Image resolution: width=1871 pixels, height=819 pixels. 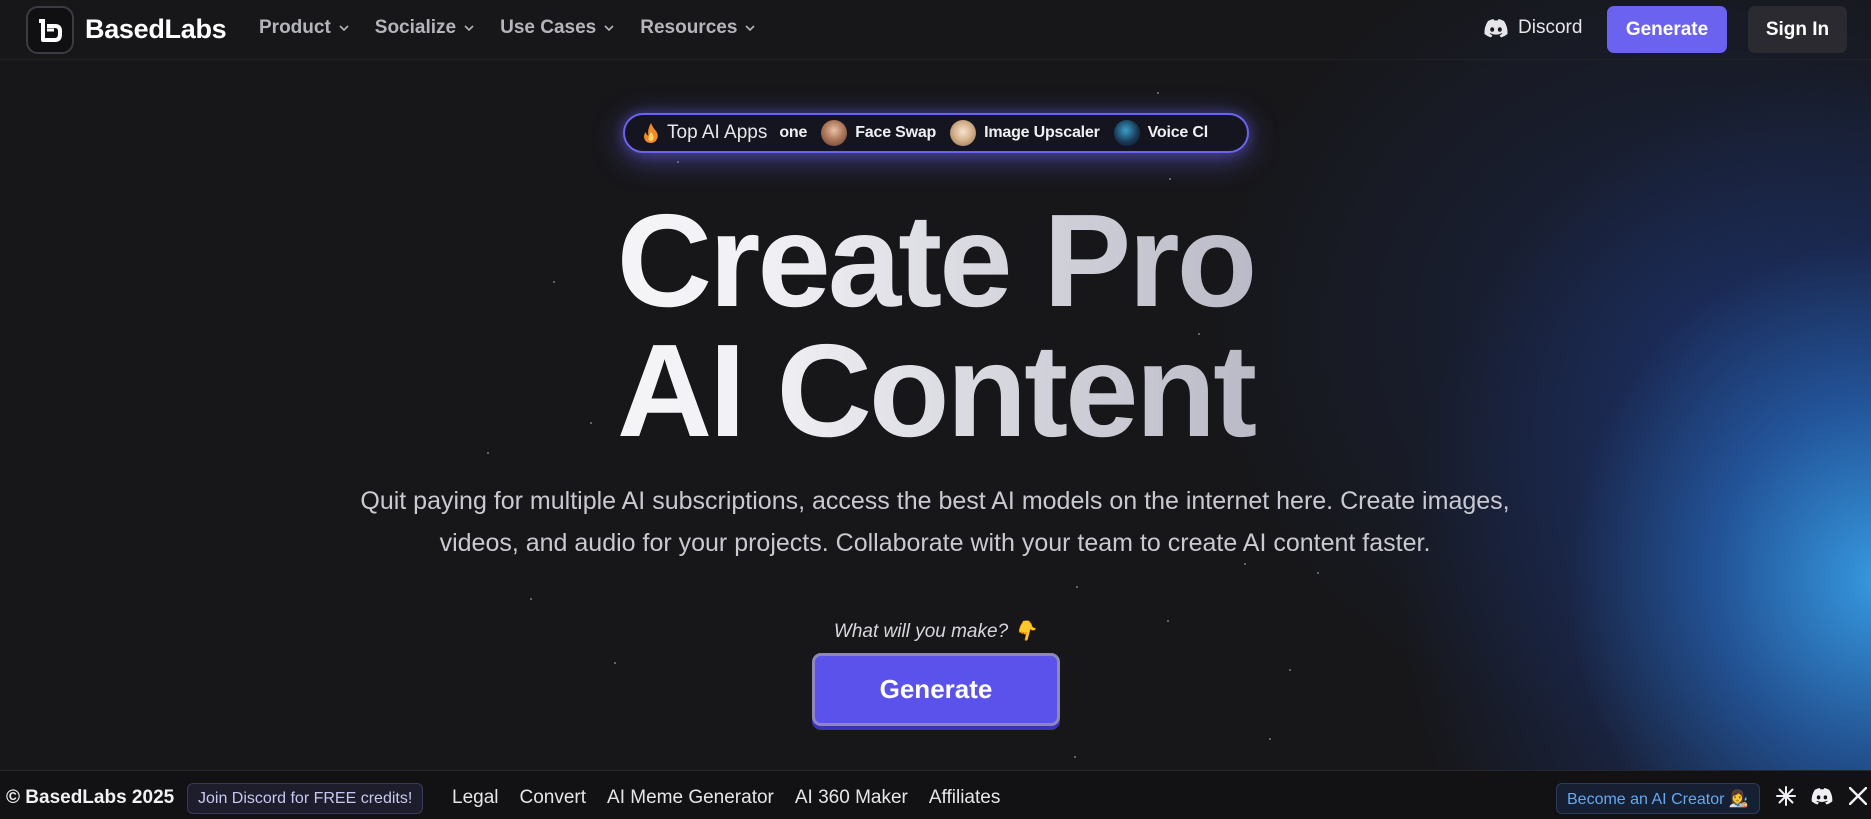 I want to click on x-icon, so click(x=1858, y=796).